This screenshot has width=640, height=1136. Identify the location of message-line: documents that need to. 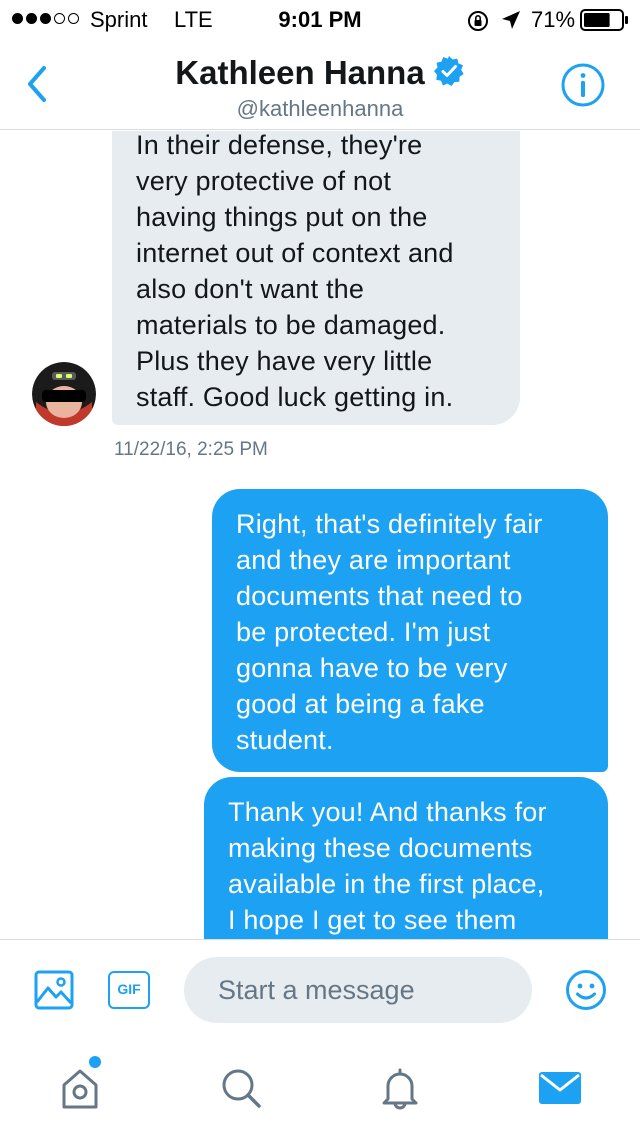
(379, 596).